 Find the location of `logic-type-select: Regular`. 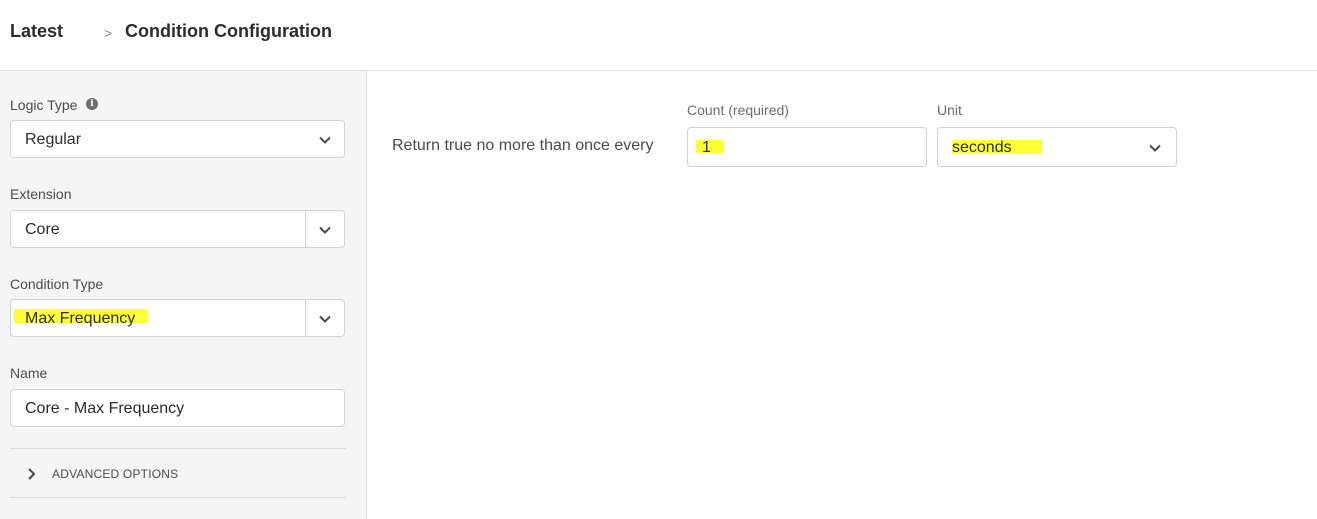

logic-type-select: Regular is located at coordinates (177, 139).